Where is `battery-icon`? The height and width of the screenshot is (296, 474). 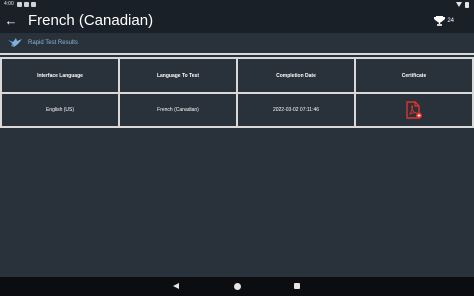 battery-icon is located at coordinates (467, 5).